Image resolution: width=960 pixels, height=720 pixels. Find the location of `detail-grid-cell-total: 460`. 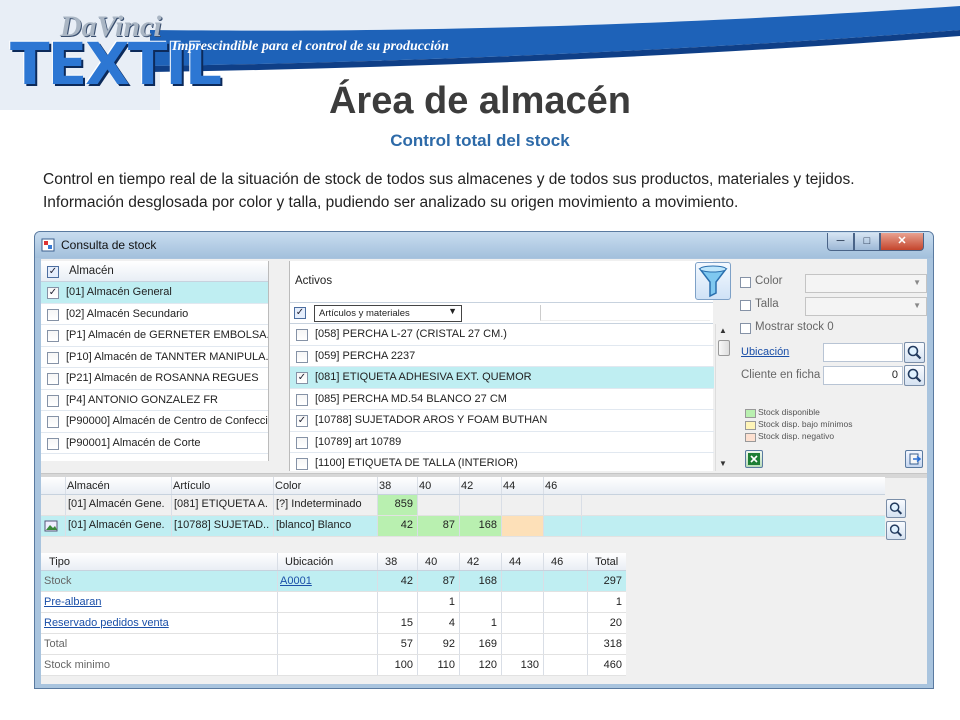

detail-grid-cell-total: 460 is located at coordinates (612, 665).